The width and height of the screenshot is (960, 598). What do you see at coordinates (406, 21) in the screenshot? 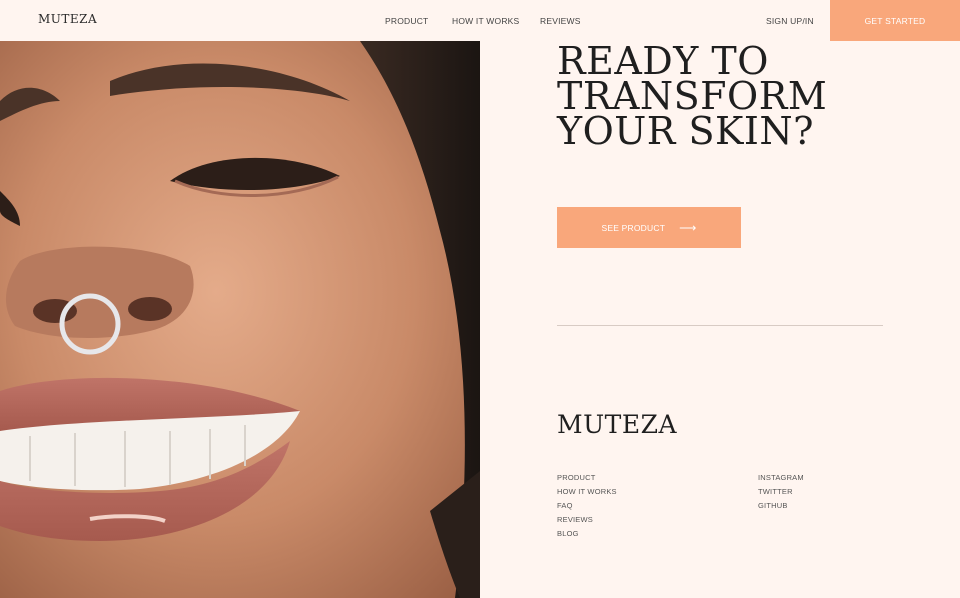
I see `nav-link-product: PRODUCT` at bounding box center [406, 21].